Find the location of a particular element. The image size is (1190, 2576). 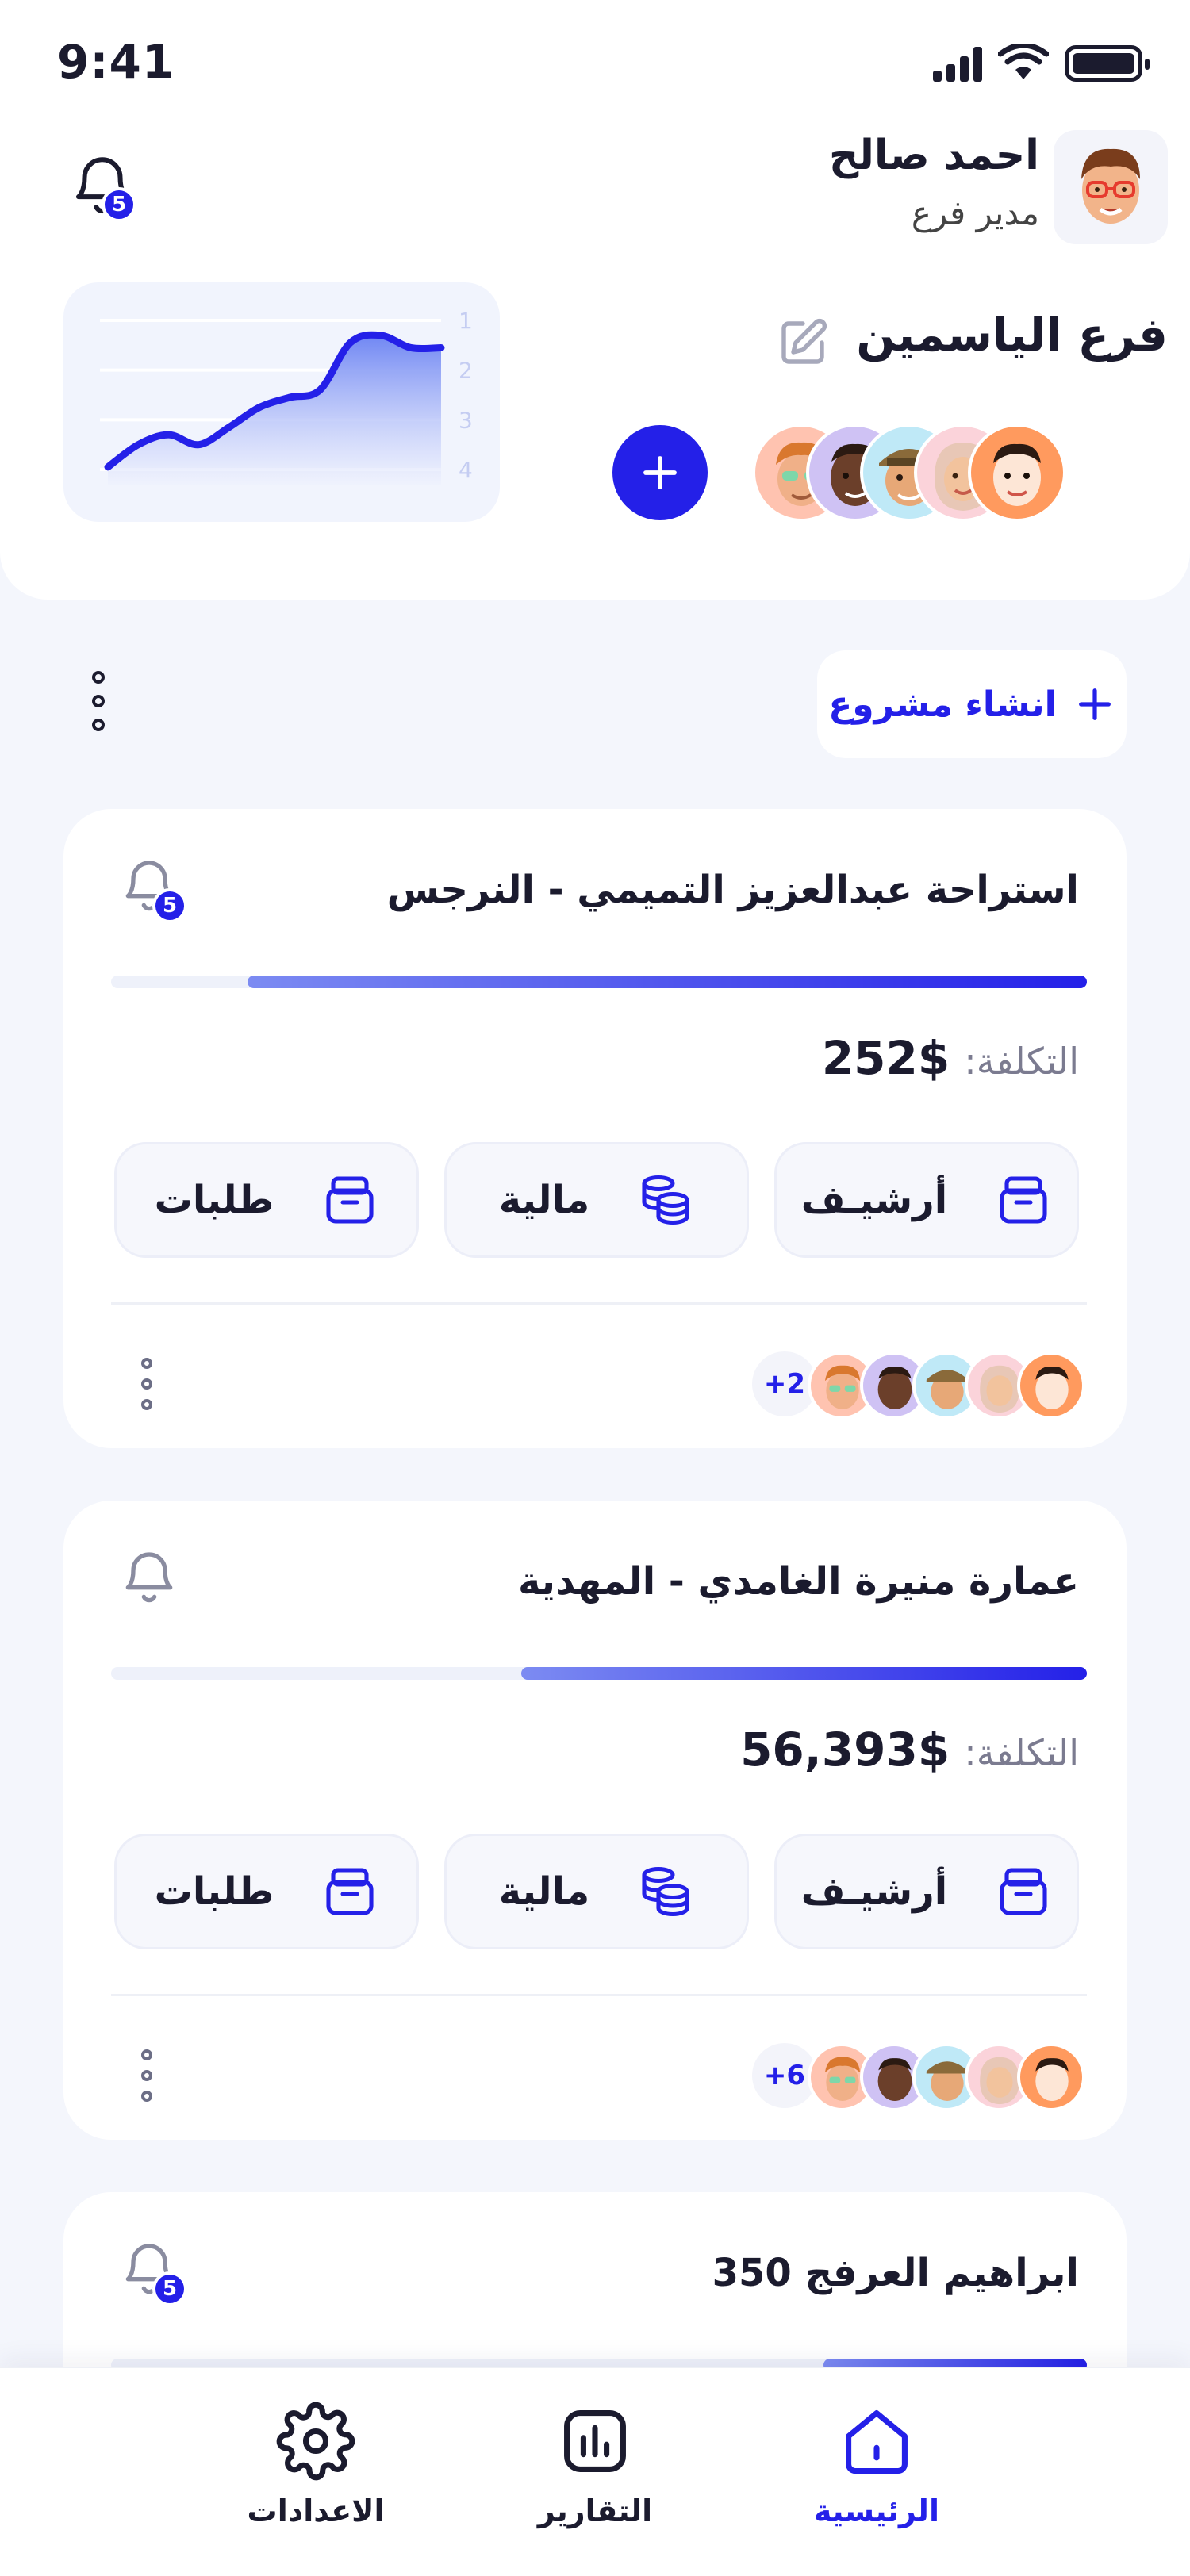

project-title: عمارة منيرة الغامدي - المهدية is located at coordinates (798, 1582).